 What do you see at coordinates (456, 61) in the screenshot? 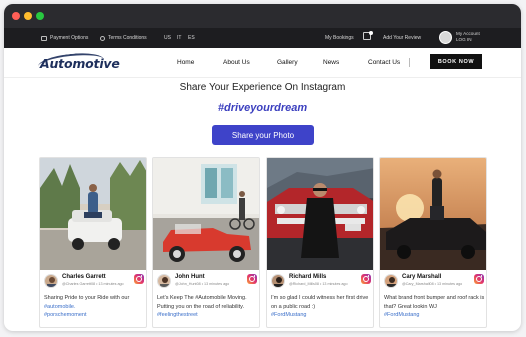
I see `book-now-button: BOOK NOW` at bounding box center [456, 61].